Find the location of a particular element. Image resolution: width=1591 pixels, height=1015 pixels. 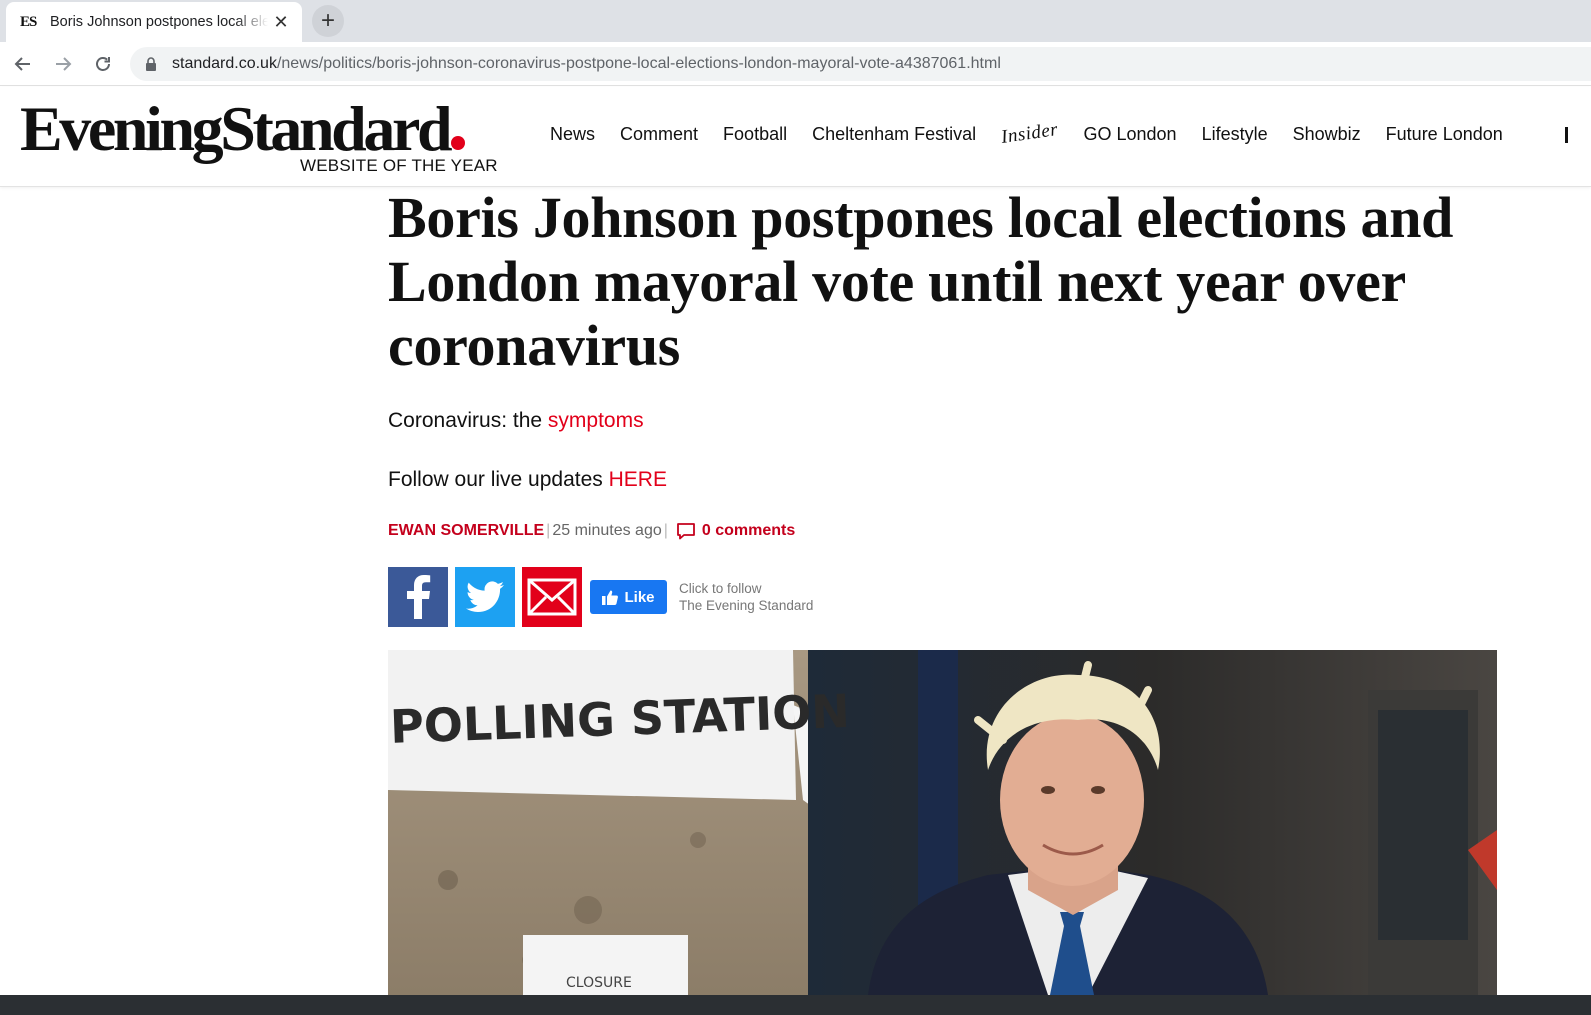

url-host: standard.co.uk is located at coordinates (224, 63).